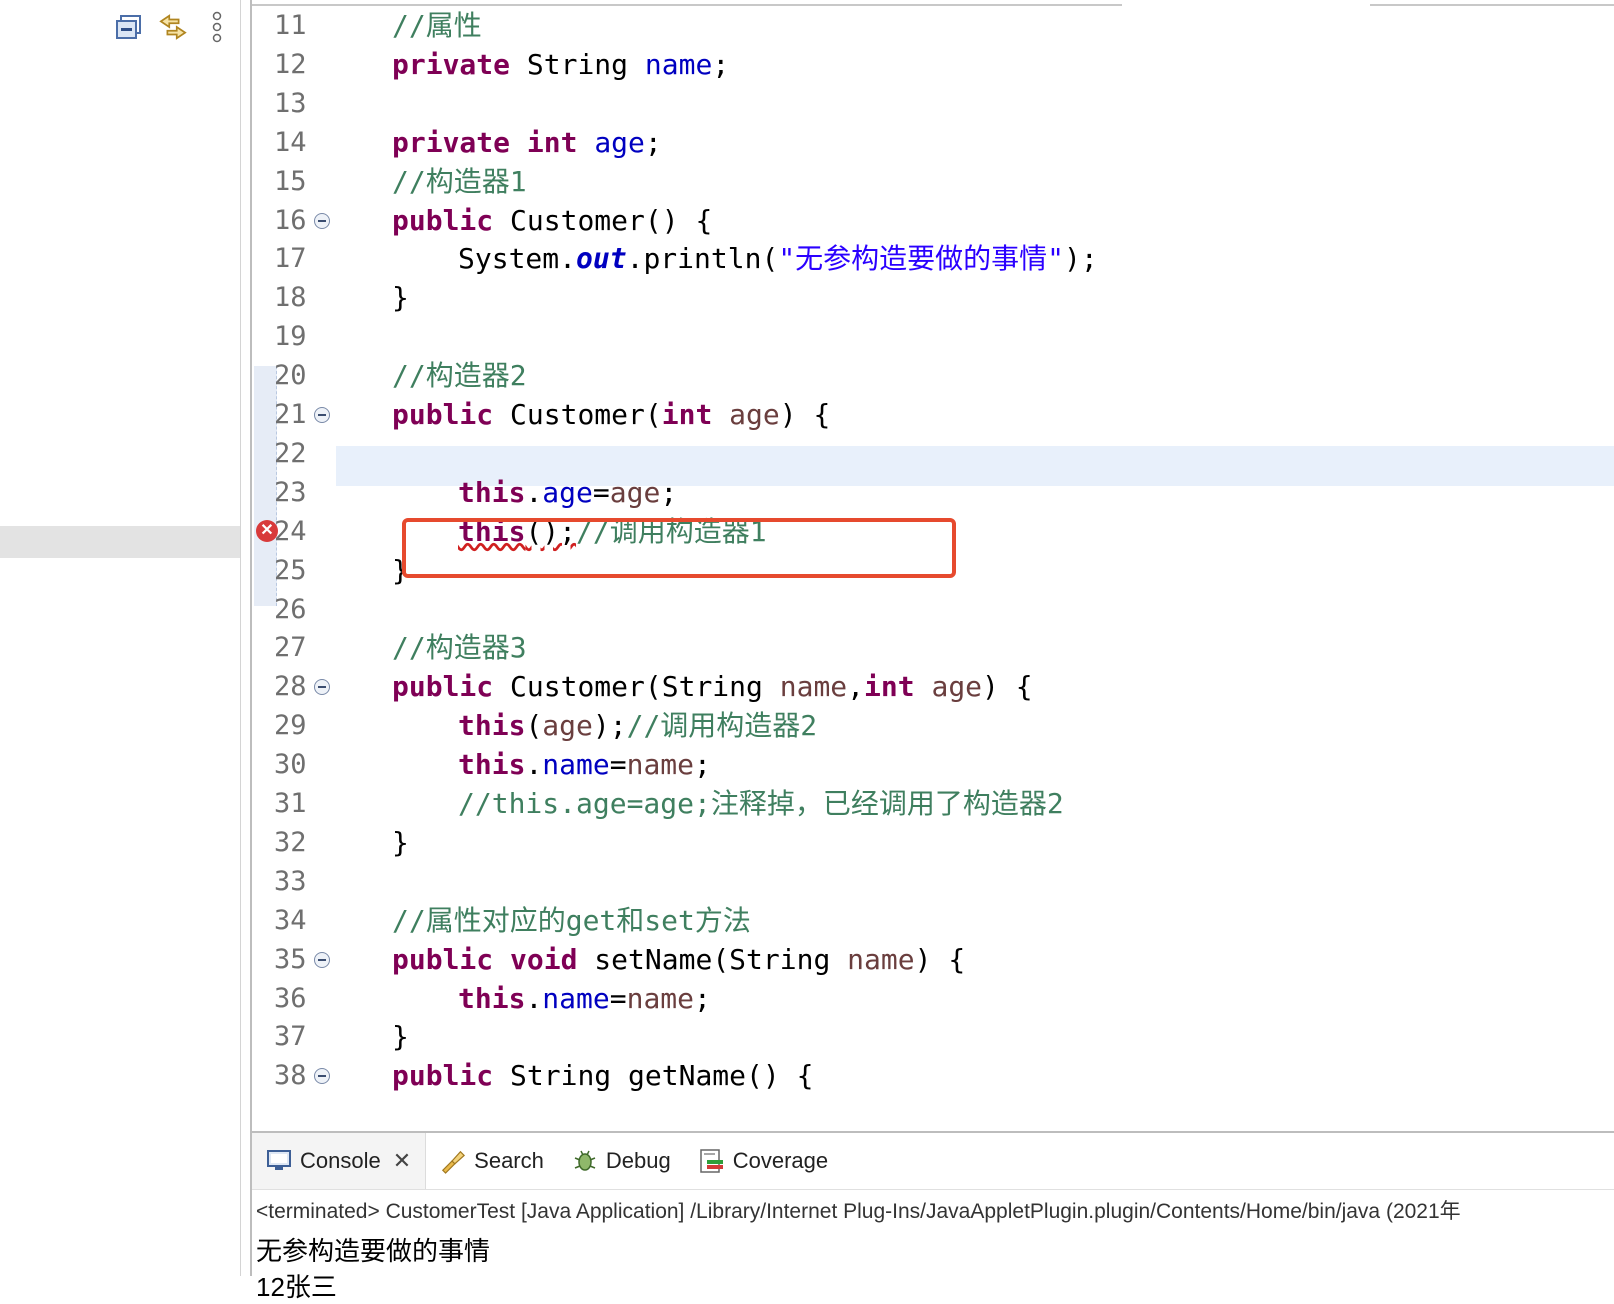 The image size is (1614, 1304). I want to click on line-number-row: 26, so click(933, 610).